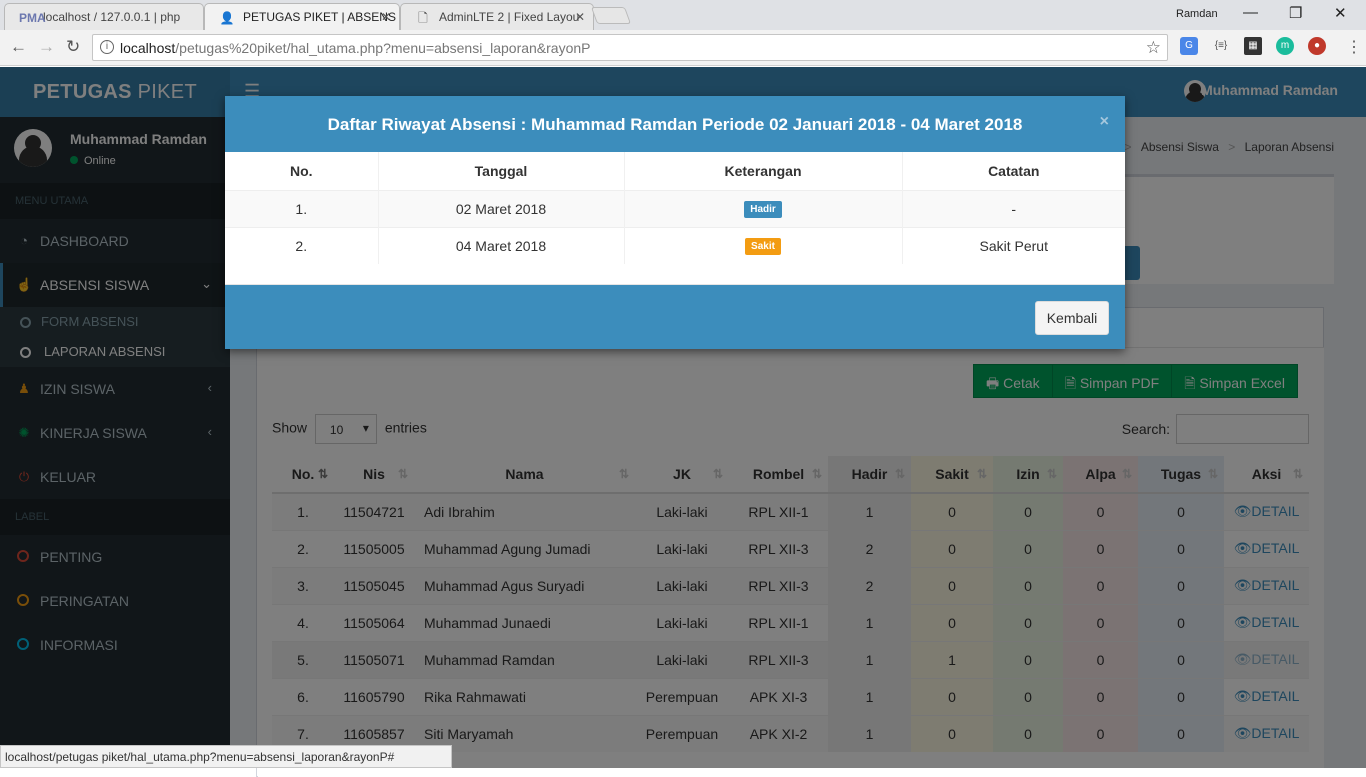 The height and width of the screenshot is (777, 1366). What do you see at coordinates (675, 316) in the screenshot?
I see `modal-footer: Kembali` at bounding box center [675, 316].